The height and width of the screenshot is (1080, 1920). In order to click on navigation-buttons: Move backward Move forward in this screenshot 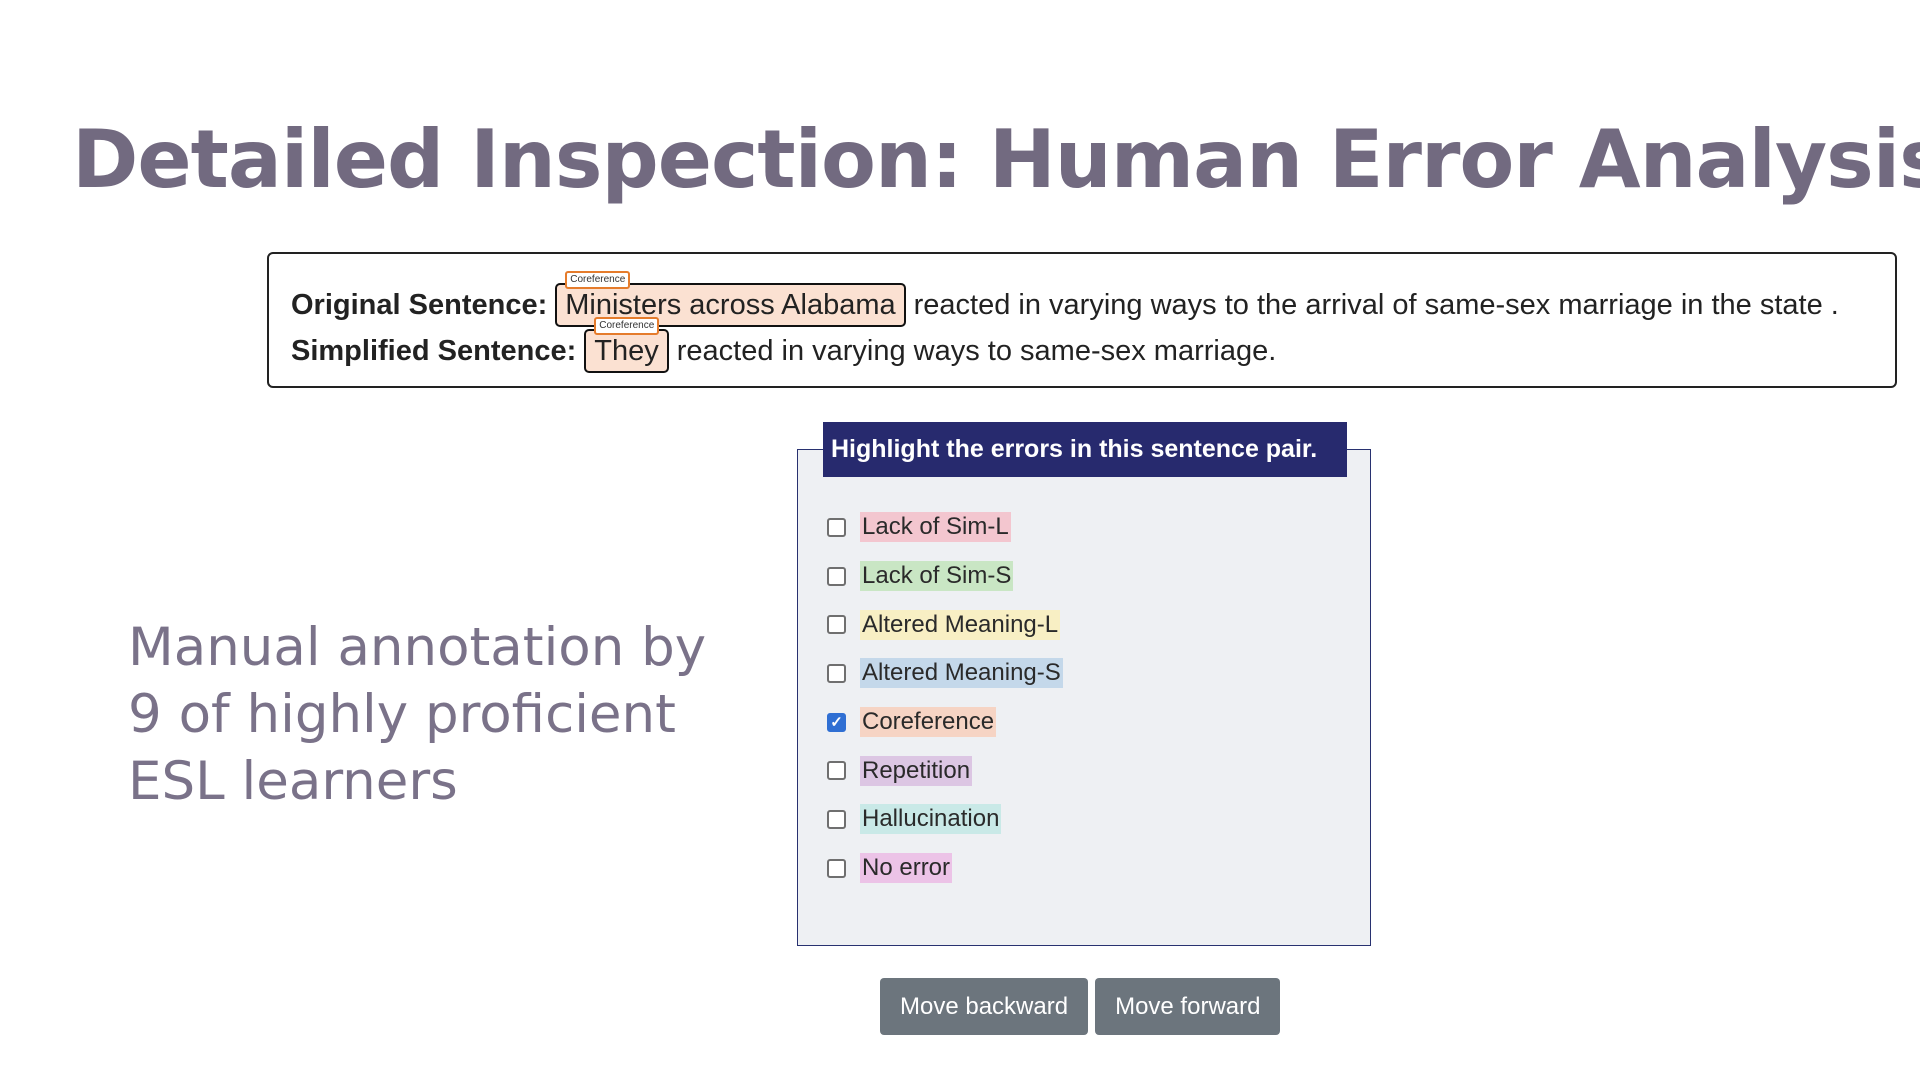, I will do `click(1080, 1006)`.